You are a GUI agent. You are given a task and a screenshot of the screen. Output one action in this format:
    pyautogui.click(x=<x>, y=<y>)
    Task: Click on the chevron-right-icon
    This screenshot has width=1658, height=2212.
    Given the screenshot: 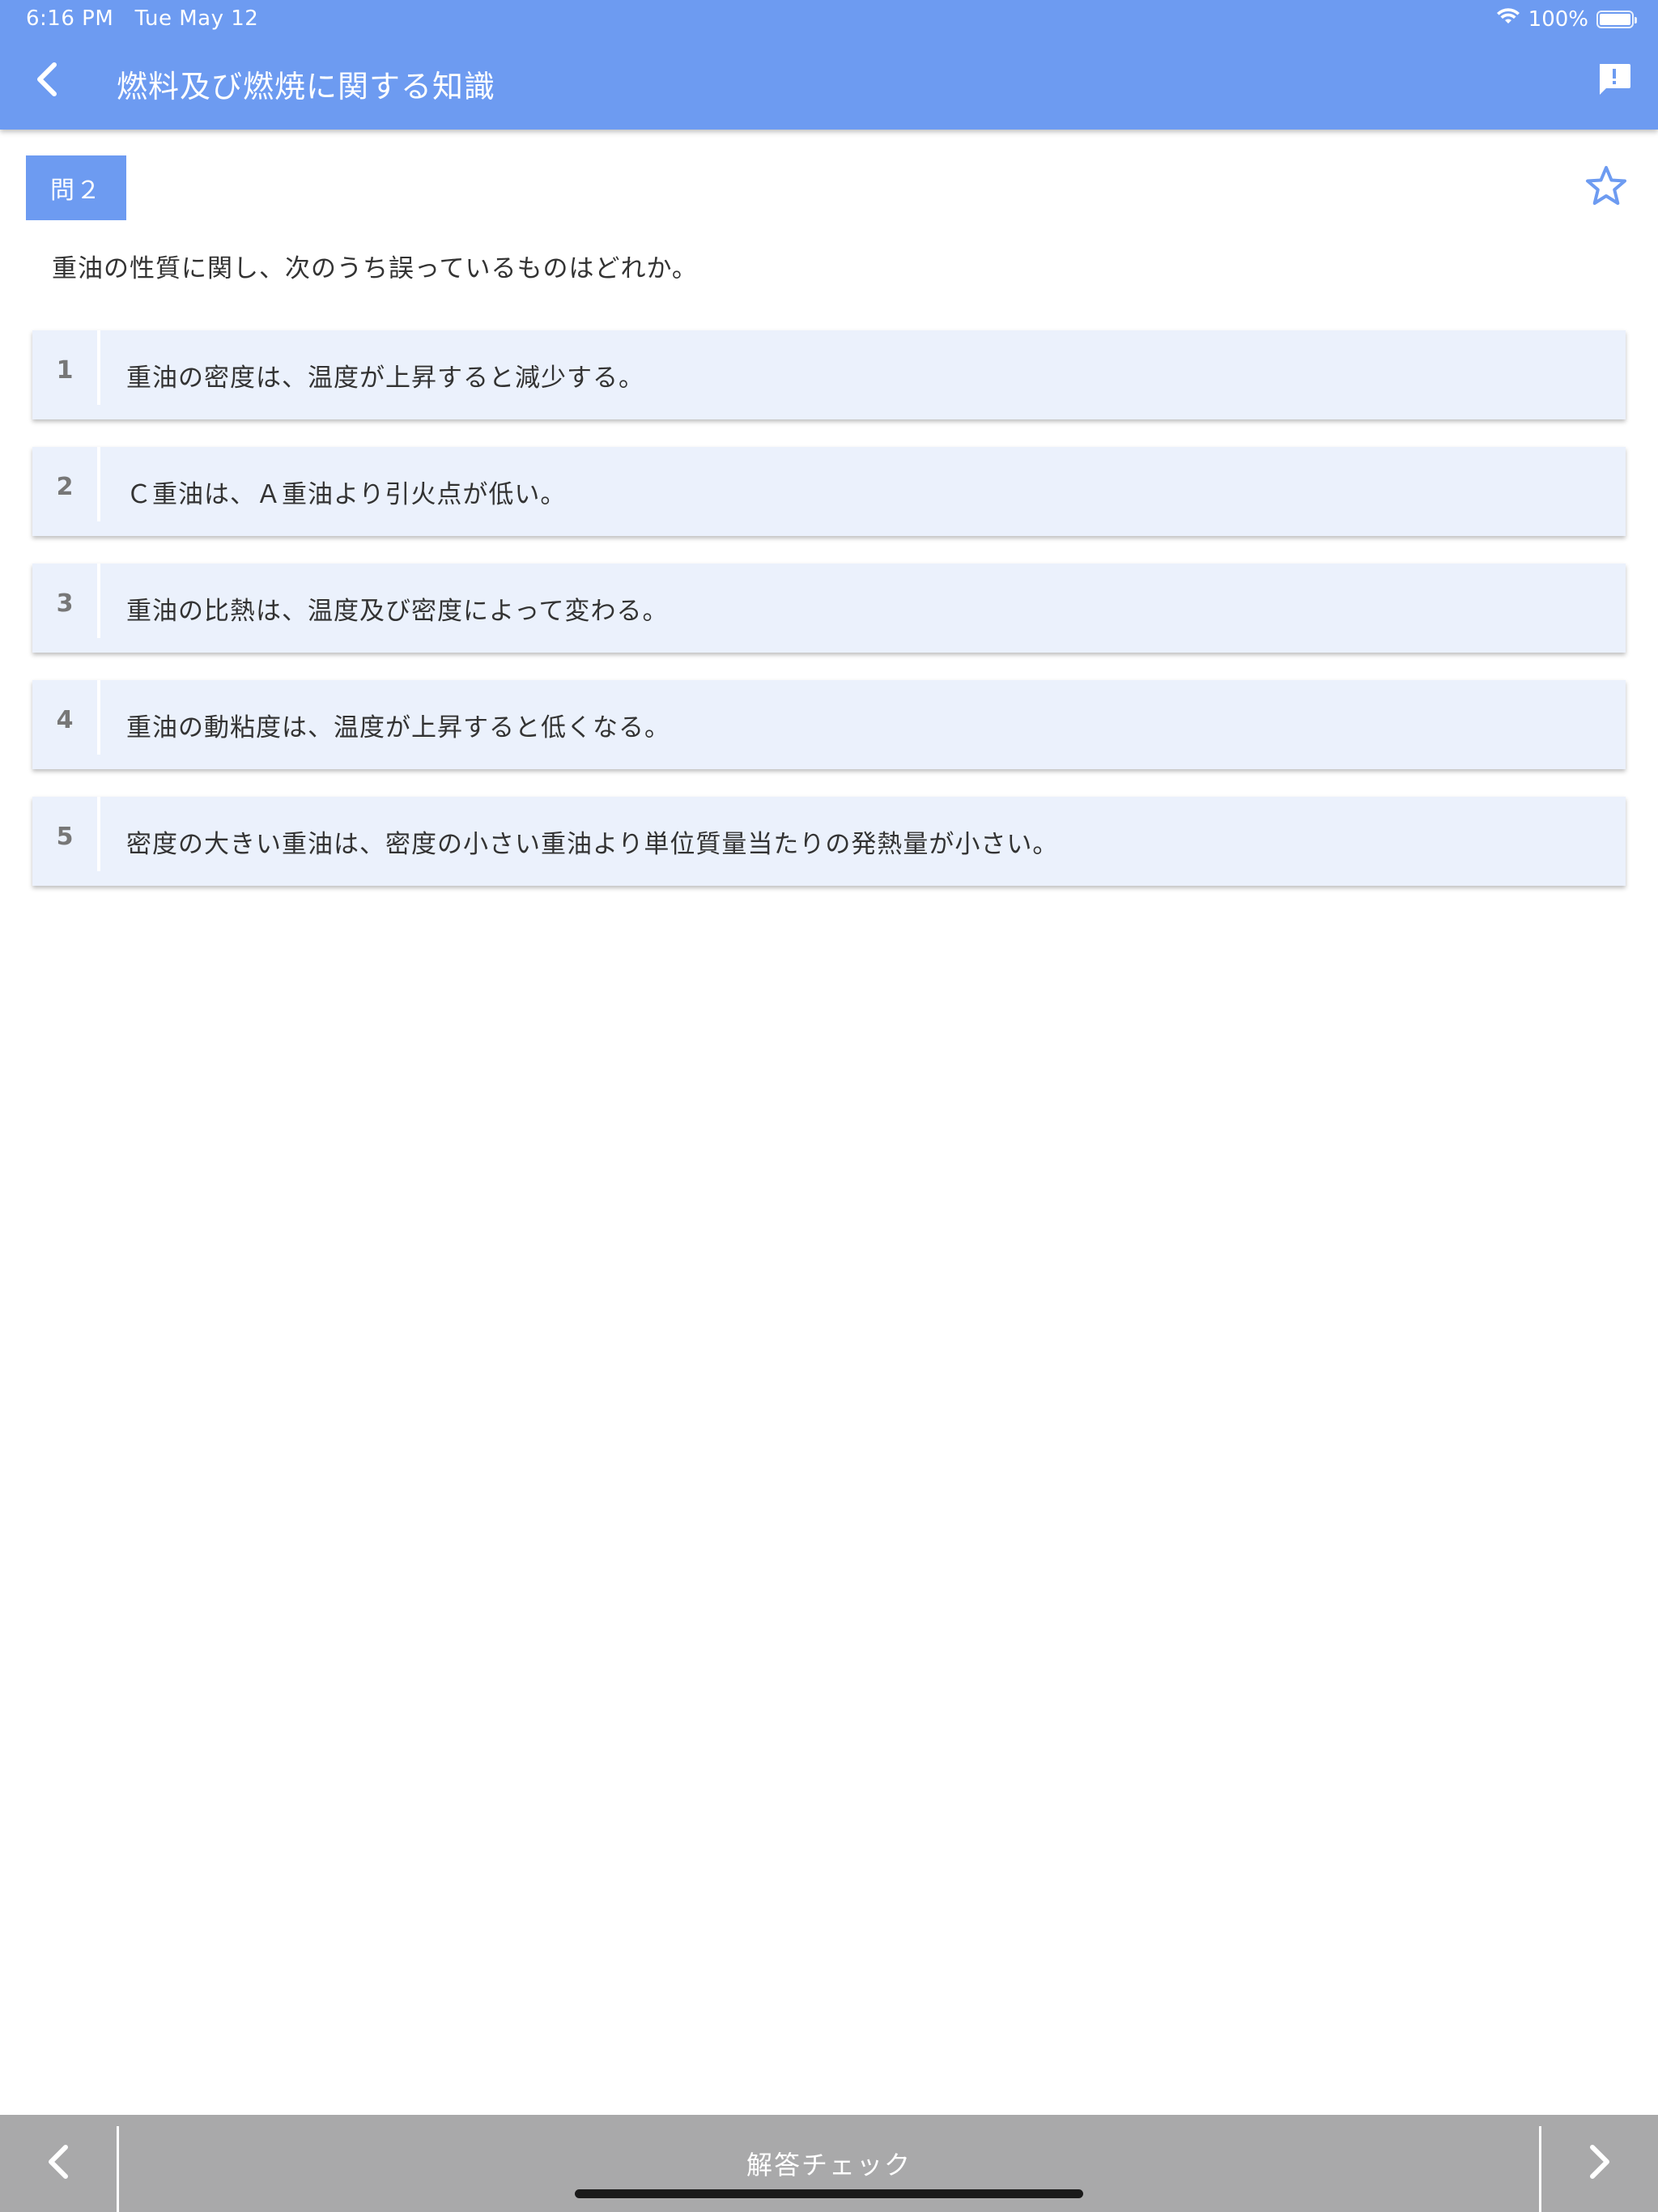 What is the action you would take?
    pyautogui.click(x=1600, y=2164)
    